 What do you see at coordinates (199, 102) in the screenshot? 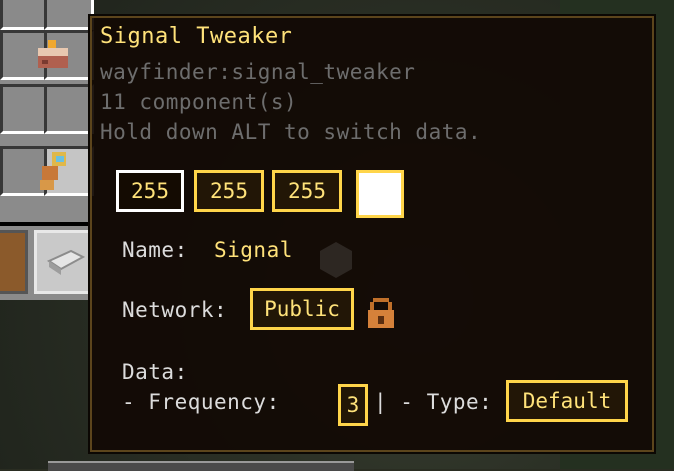
I see `component-count: 11 component(s)` at bounding box center [199, 102].